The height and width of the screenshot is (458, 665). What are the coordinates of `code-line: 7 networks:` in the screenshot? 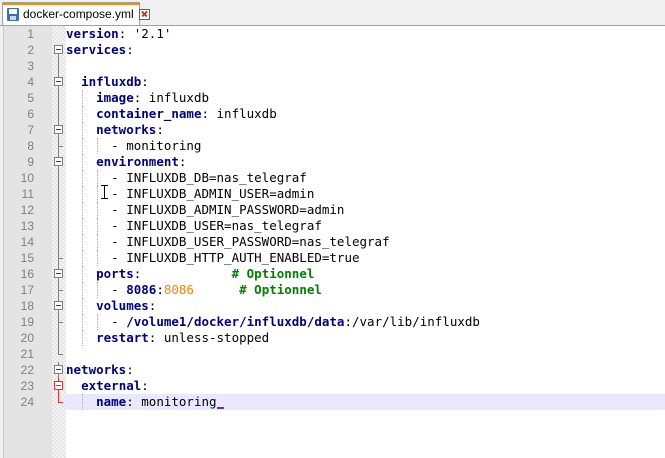 It's located at (332, 130).